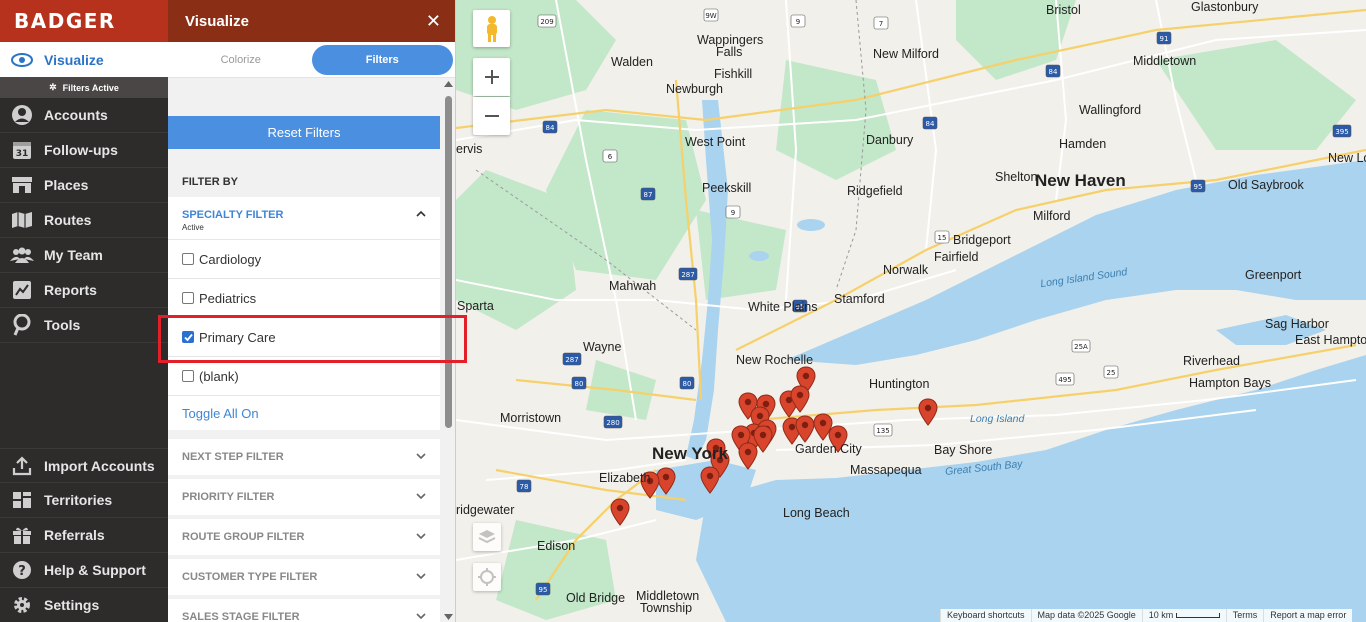 The width and height of the screenshot is (1366, 622). What do you see at coordinates (1342, 131) in the screenshot?
I see `route-shield: 395` at bounding box center [1342, 131].